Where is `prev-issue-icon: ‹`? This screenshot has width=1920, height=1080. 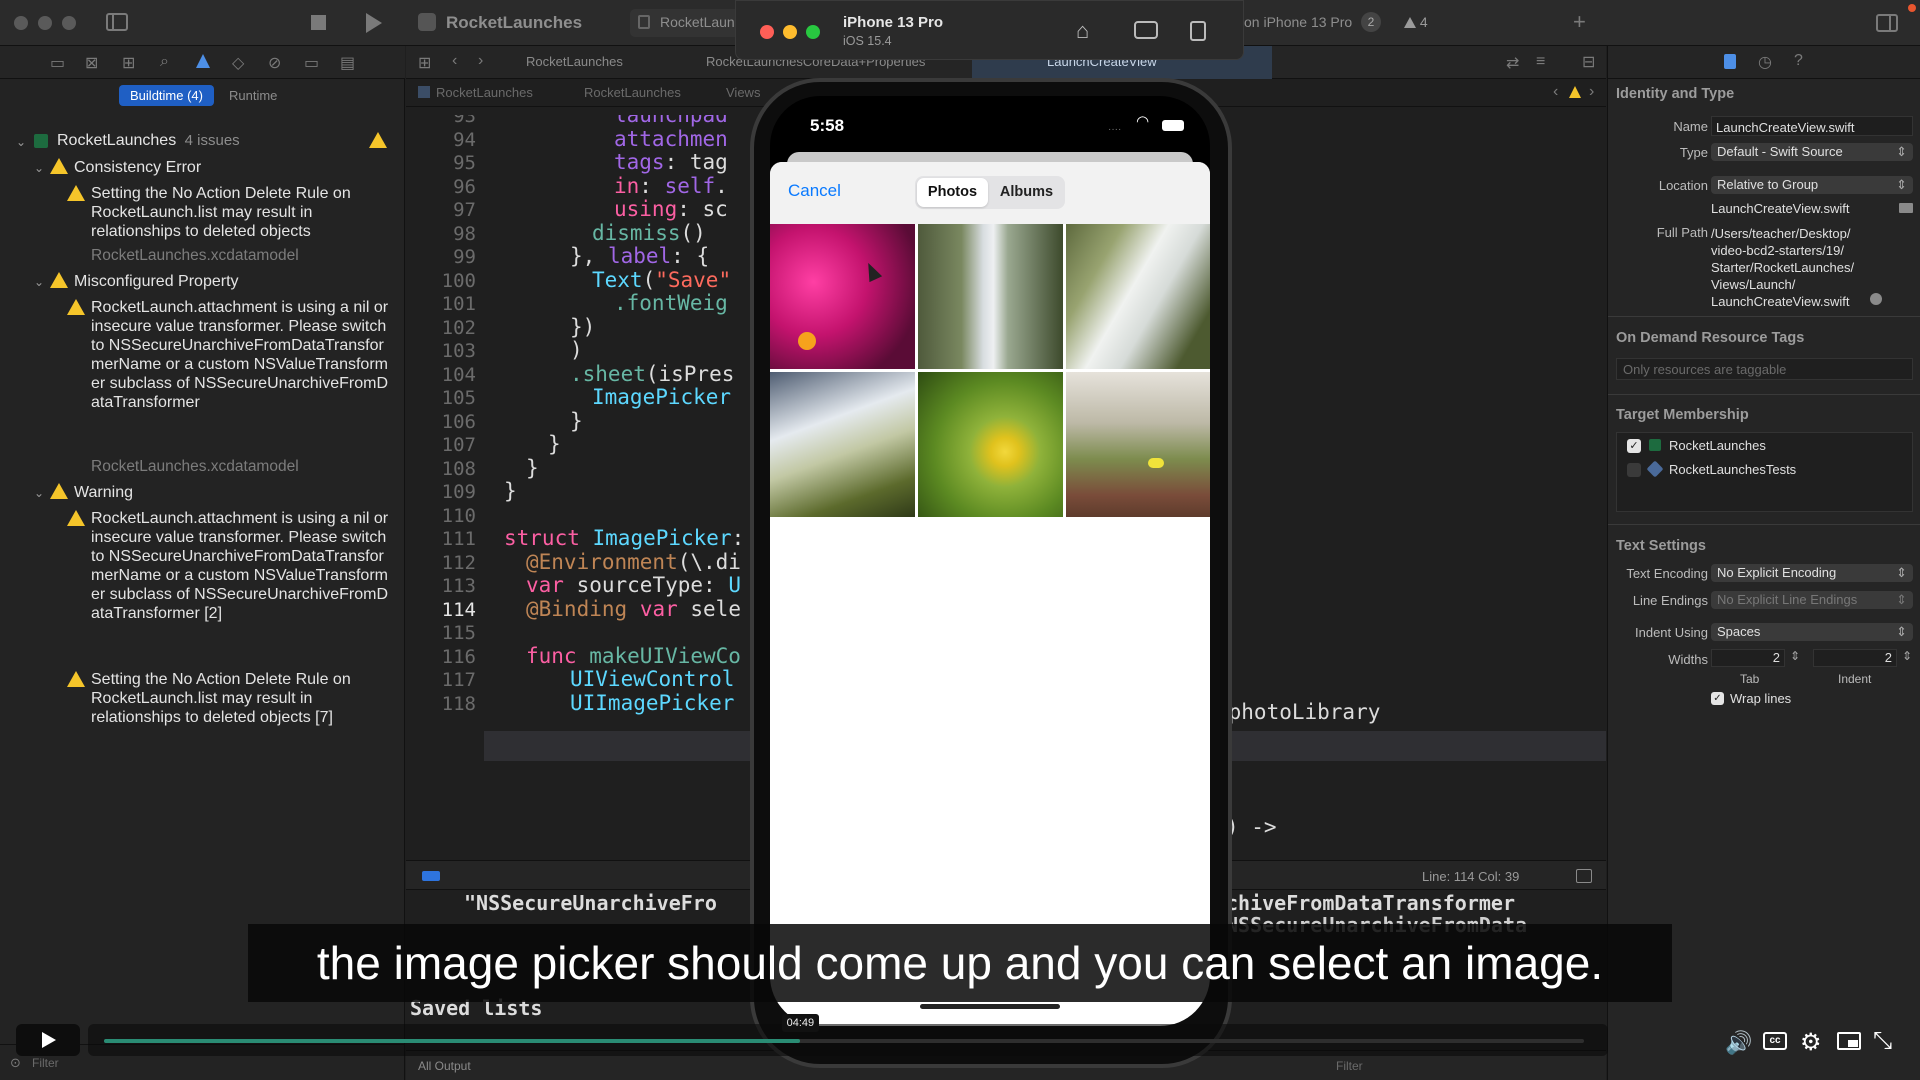 prev-issue-icon: ‹ is located at coordinates (1555, 92).